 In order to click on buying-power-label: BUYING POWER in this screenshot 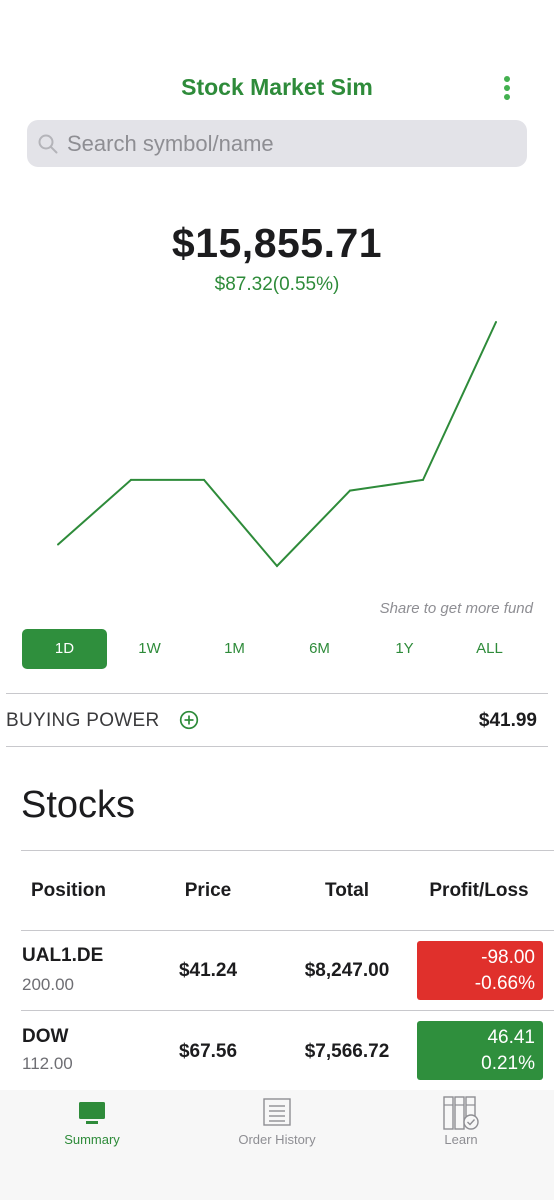, I will do `click(83, 720)`.